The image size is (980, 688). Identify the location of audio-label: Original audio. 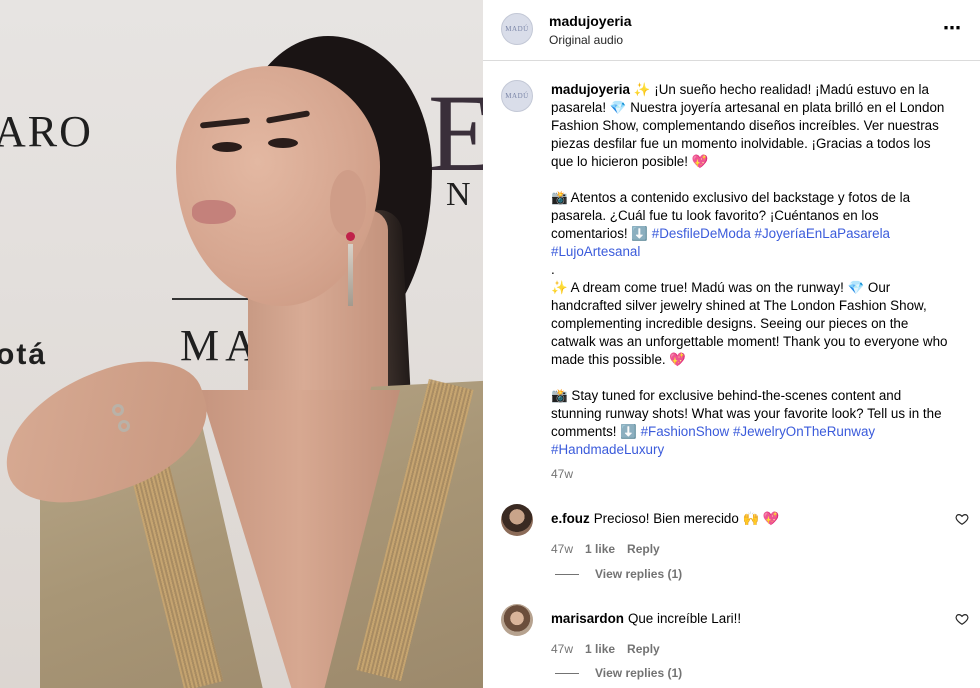
(586, 40).